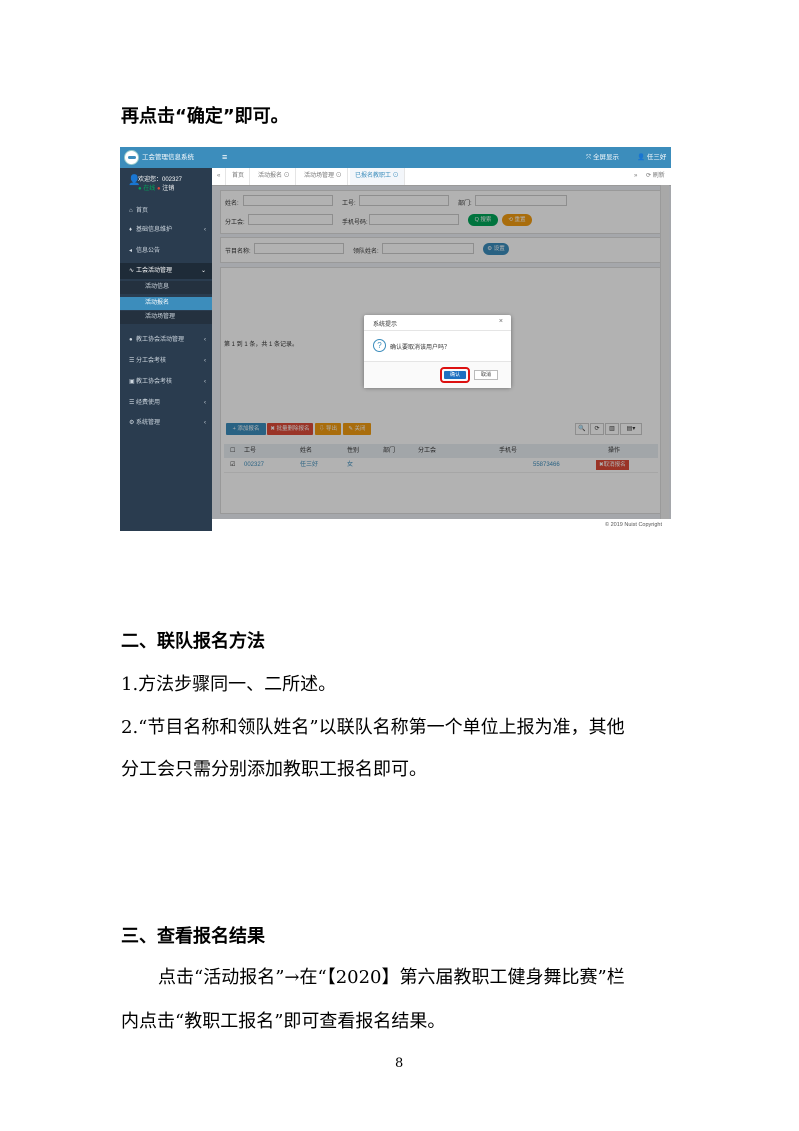 This screenshot has width=799, height=1131. Describe the element at coordinates (274, 176) in the screenshot. I see `tab-activity-signup: 活动报名 ⊙` at that location.